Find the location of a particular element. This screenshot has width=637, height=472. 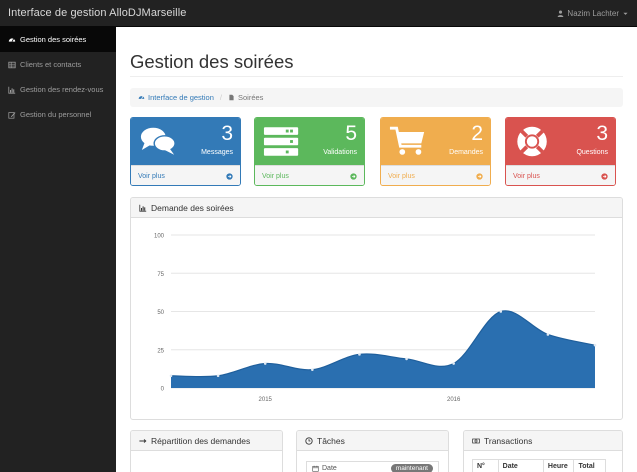

repartition-panel-title: Répartition des demandes is located at coordinates (201, 440).